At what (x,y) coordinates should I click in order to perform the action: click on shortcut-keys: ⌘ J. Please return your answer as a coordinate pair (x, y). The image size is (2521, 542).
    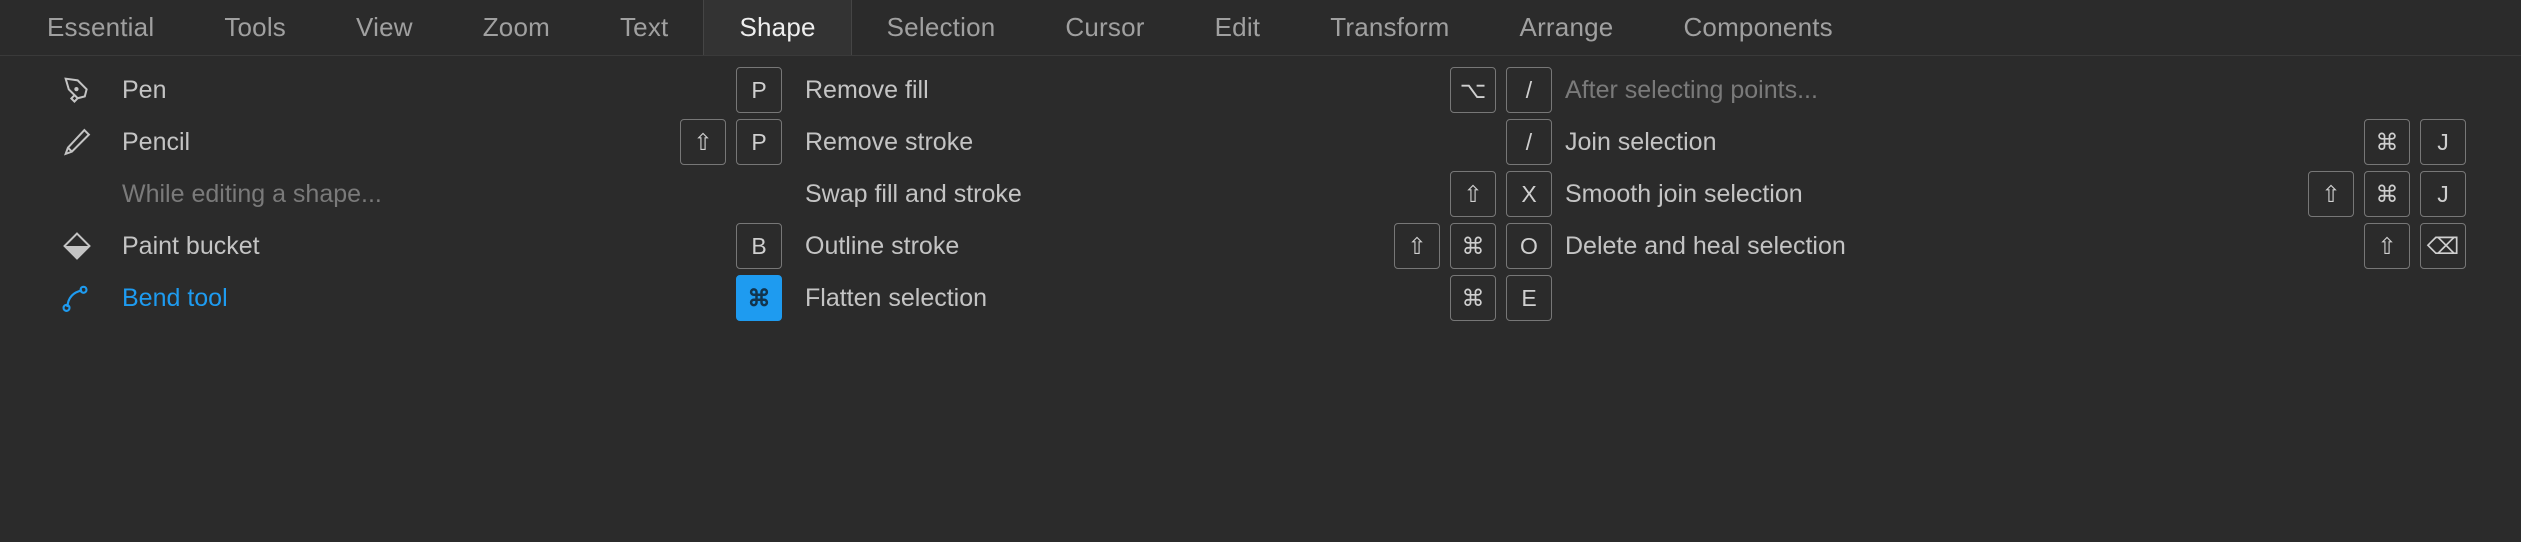
    Looking at the image, I should click on (2383, 142).